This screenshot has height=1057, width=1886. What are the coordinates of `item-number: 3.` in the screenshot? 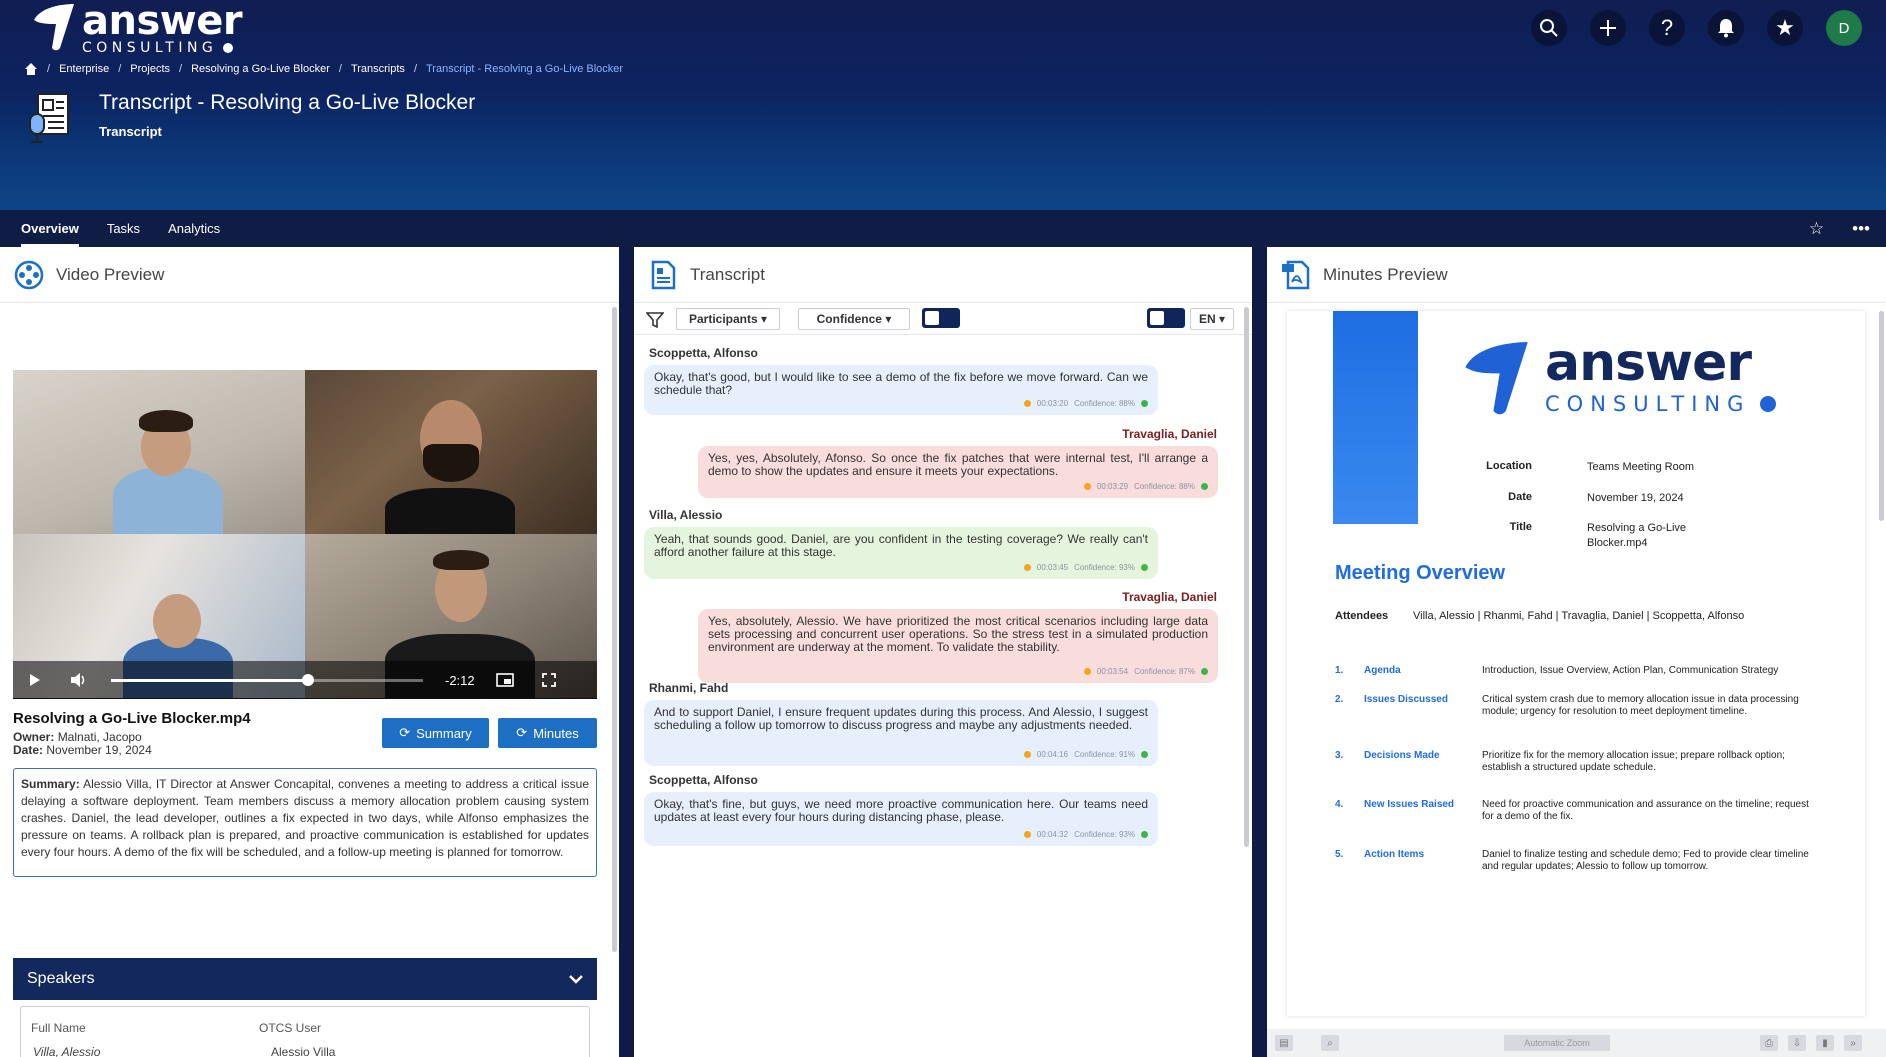 It's located at (1339, 755).